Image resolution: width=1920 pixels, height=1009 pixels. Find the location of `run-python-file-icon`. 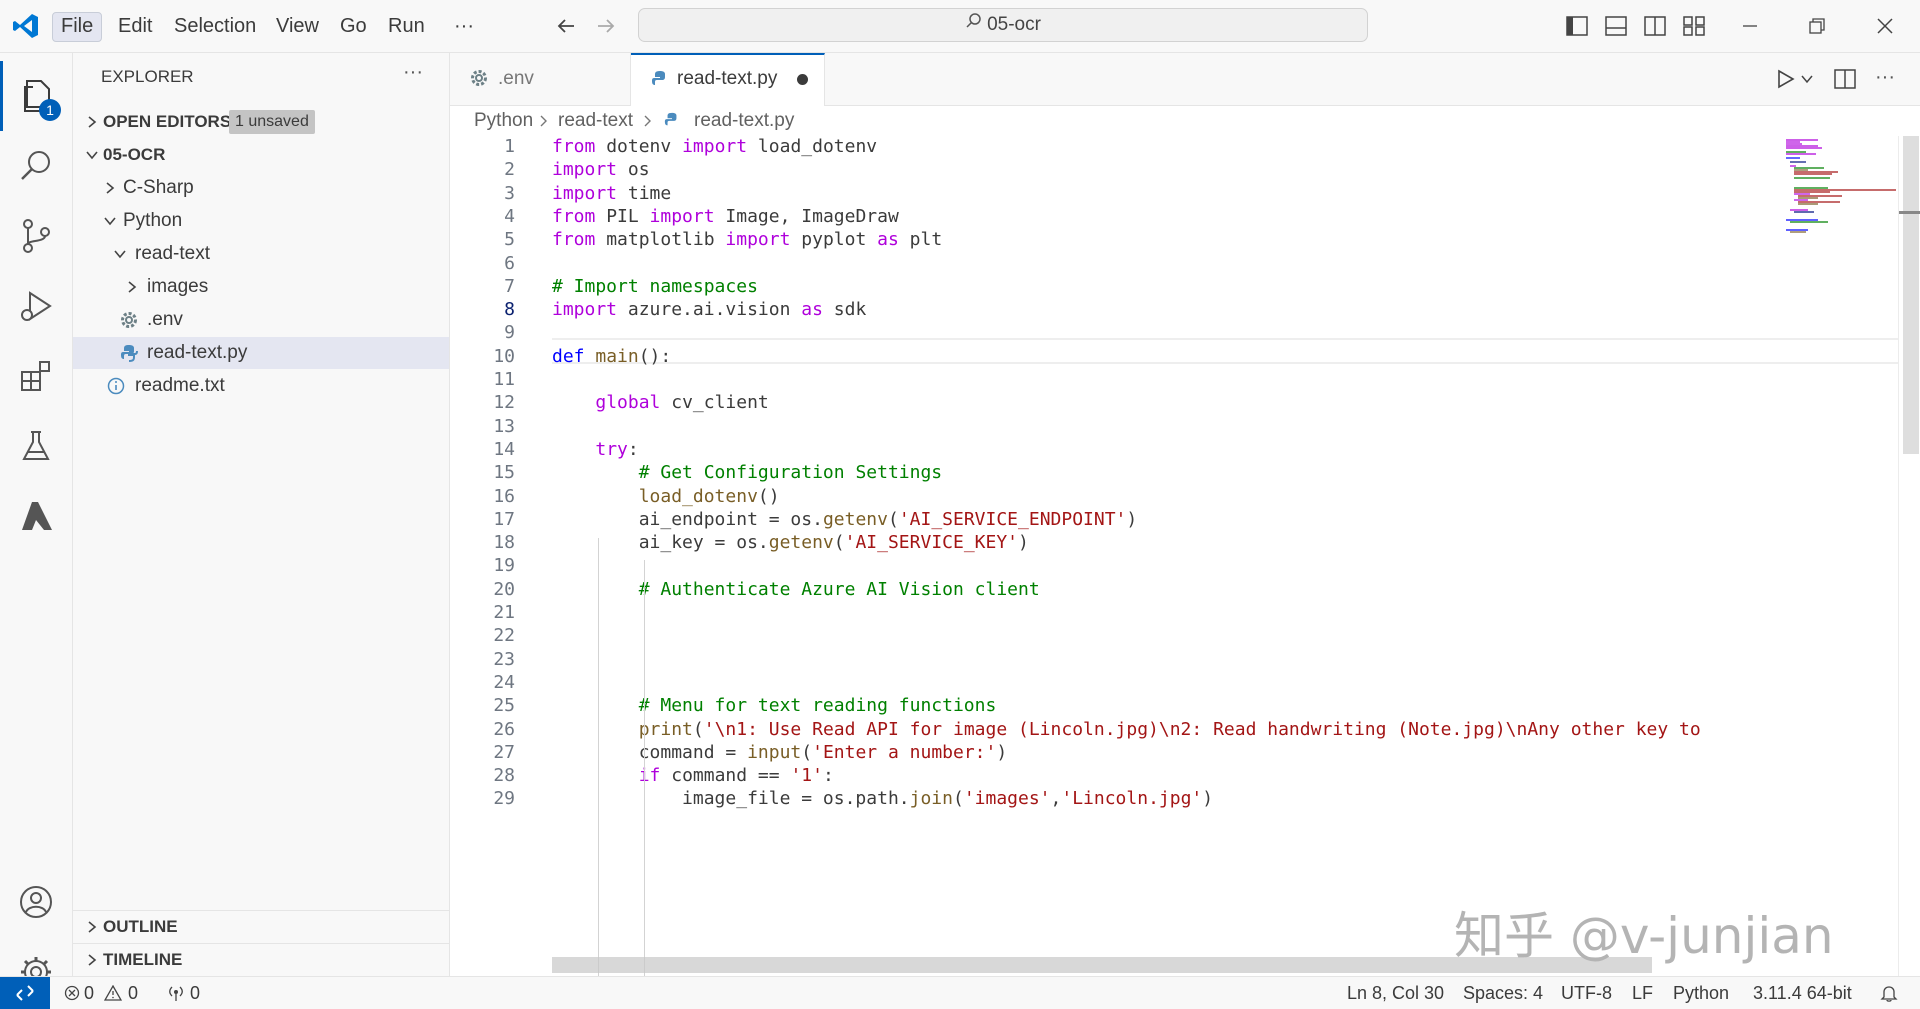

run-python-file-icon is located at coordinates (1785, 79).